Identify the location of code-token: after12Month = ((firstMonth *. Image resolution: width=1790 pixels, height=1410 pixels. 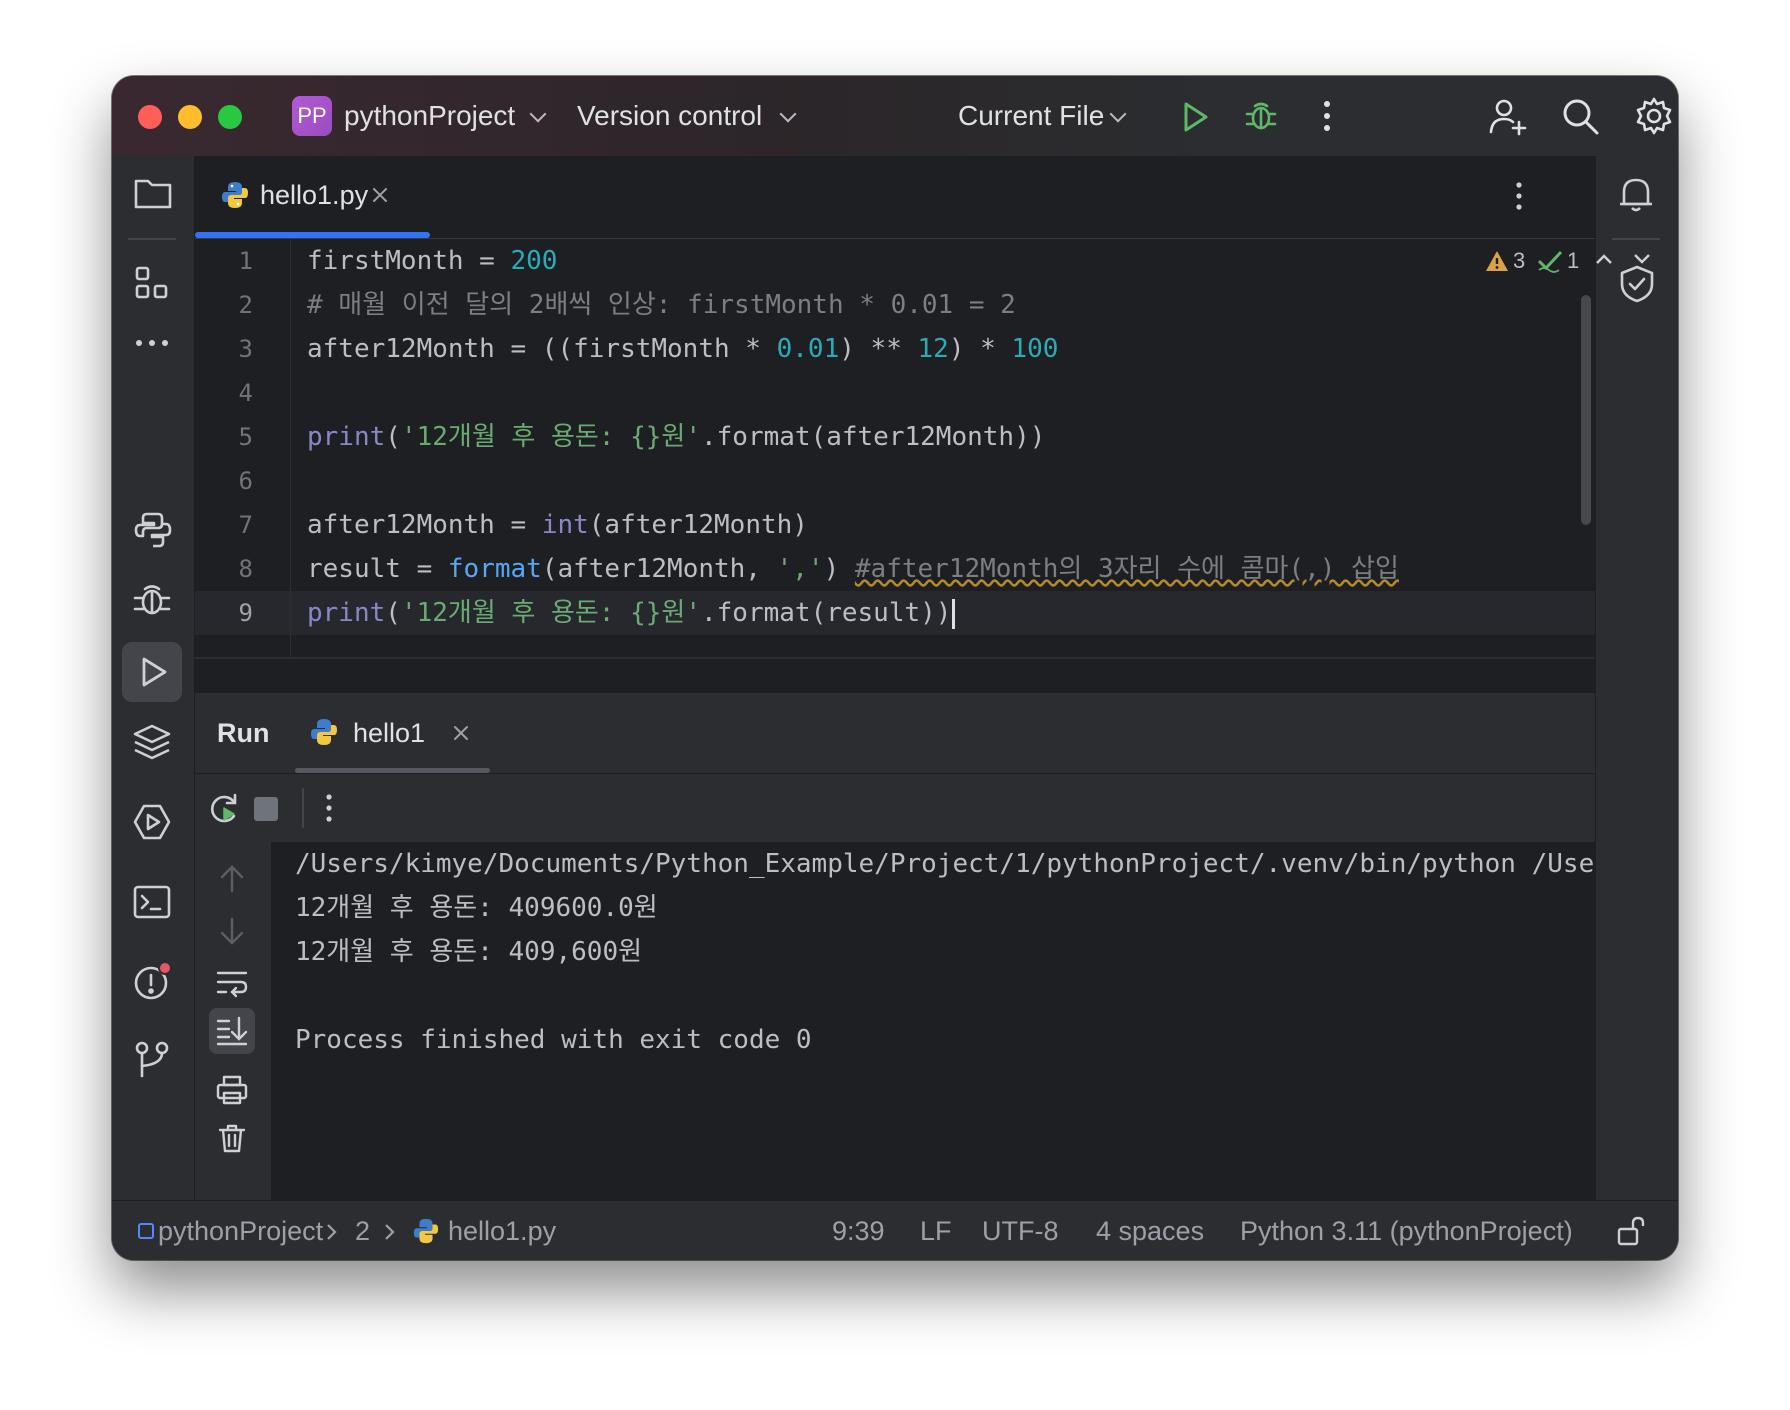
(542, 349).